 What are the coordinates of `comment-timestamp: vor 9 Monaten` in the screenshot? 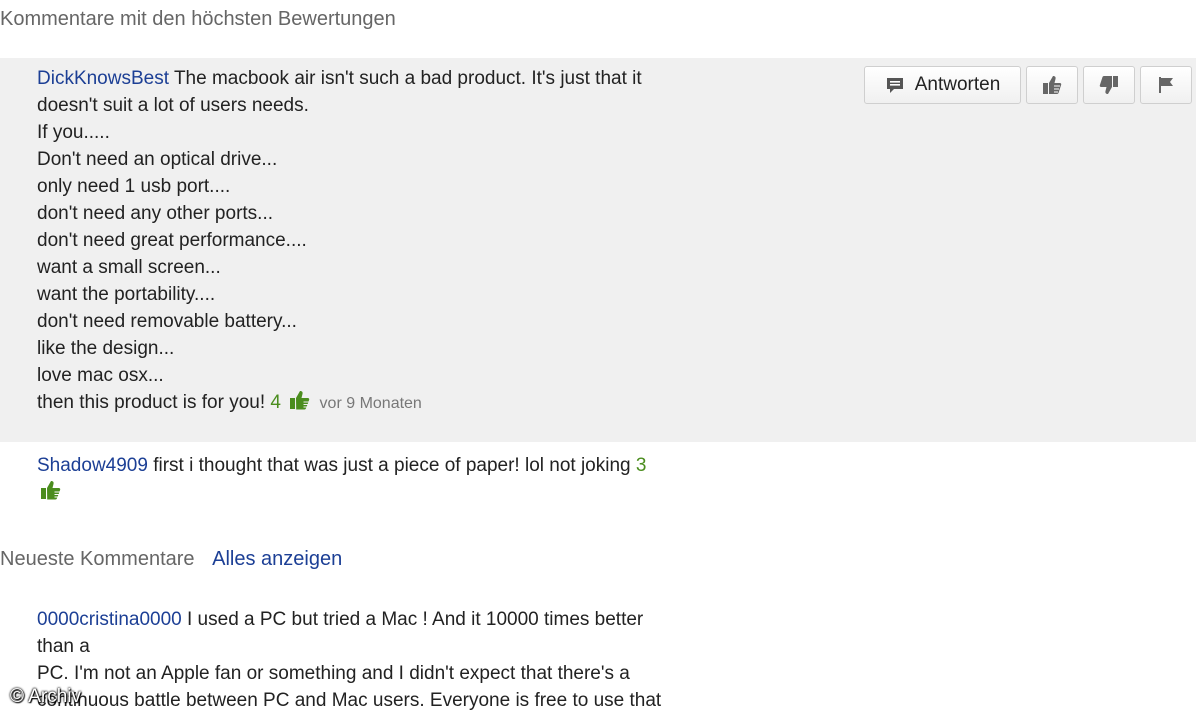 It's located at (370, 403).